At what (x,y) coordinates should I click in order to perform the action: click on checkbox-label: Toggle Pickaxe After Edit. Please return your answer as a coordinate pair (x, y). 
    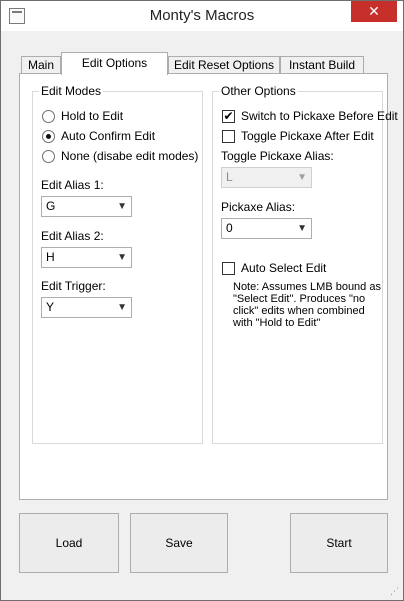
    Looking at the image, I should click on (307, 136).